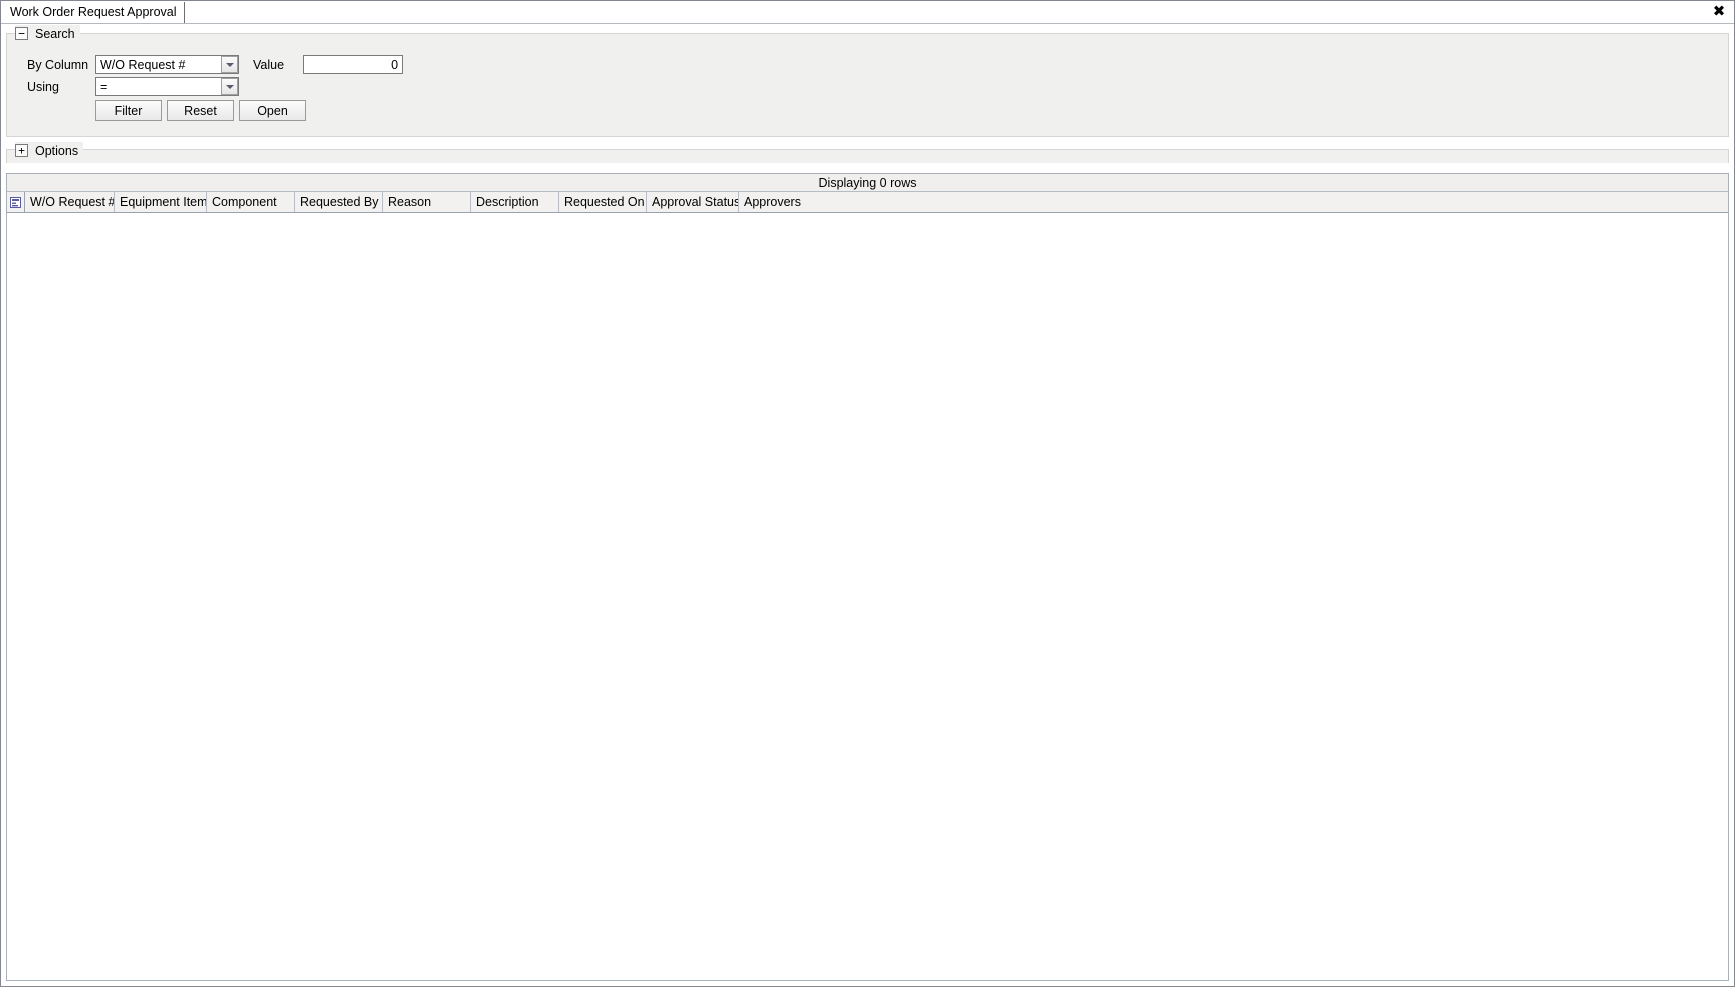  I want to click on close-icon: ✖, so click(1719, 11).